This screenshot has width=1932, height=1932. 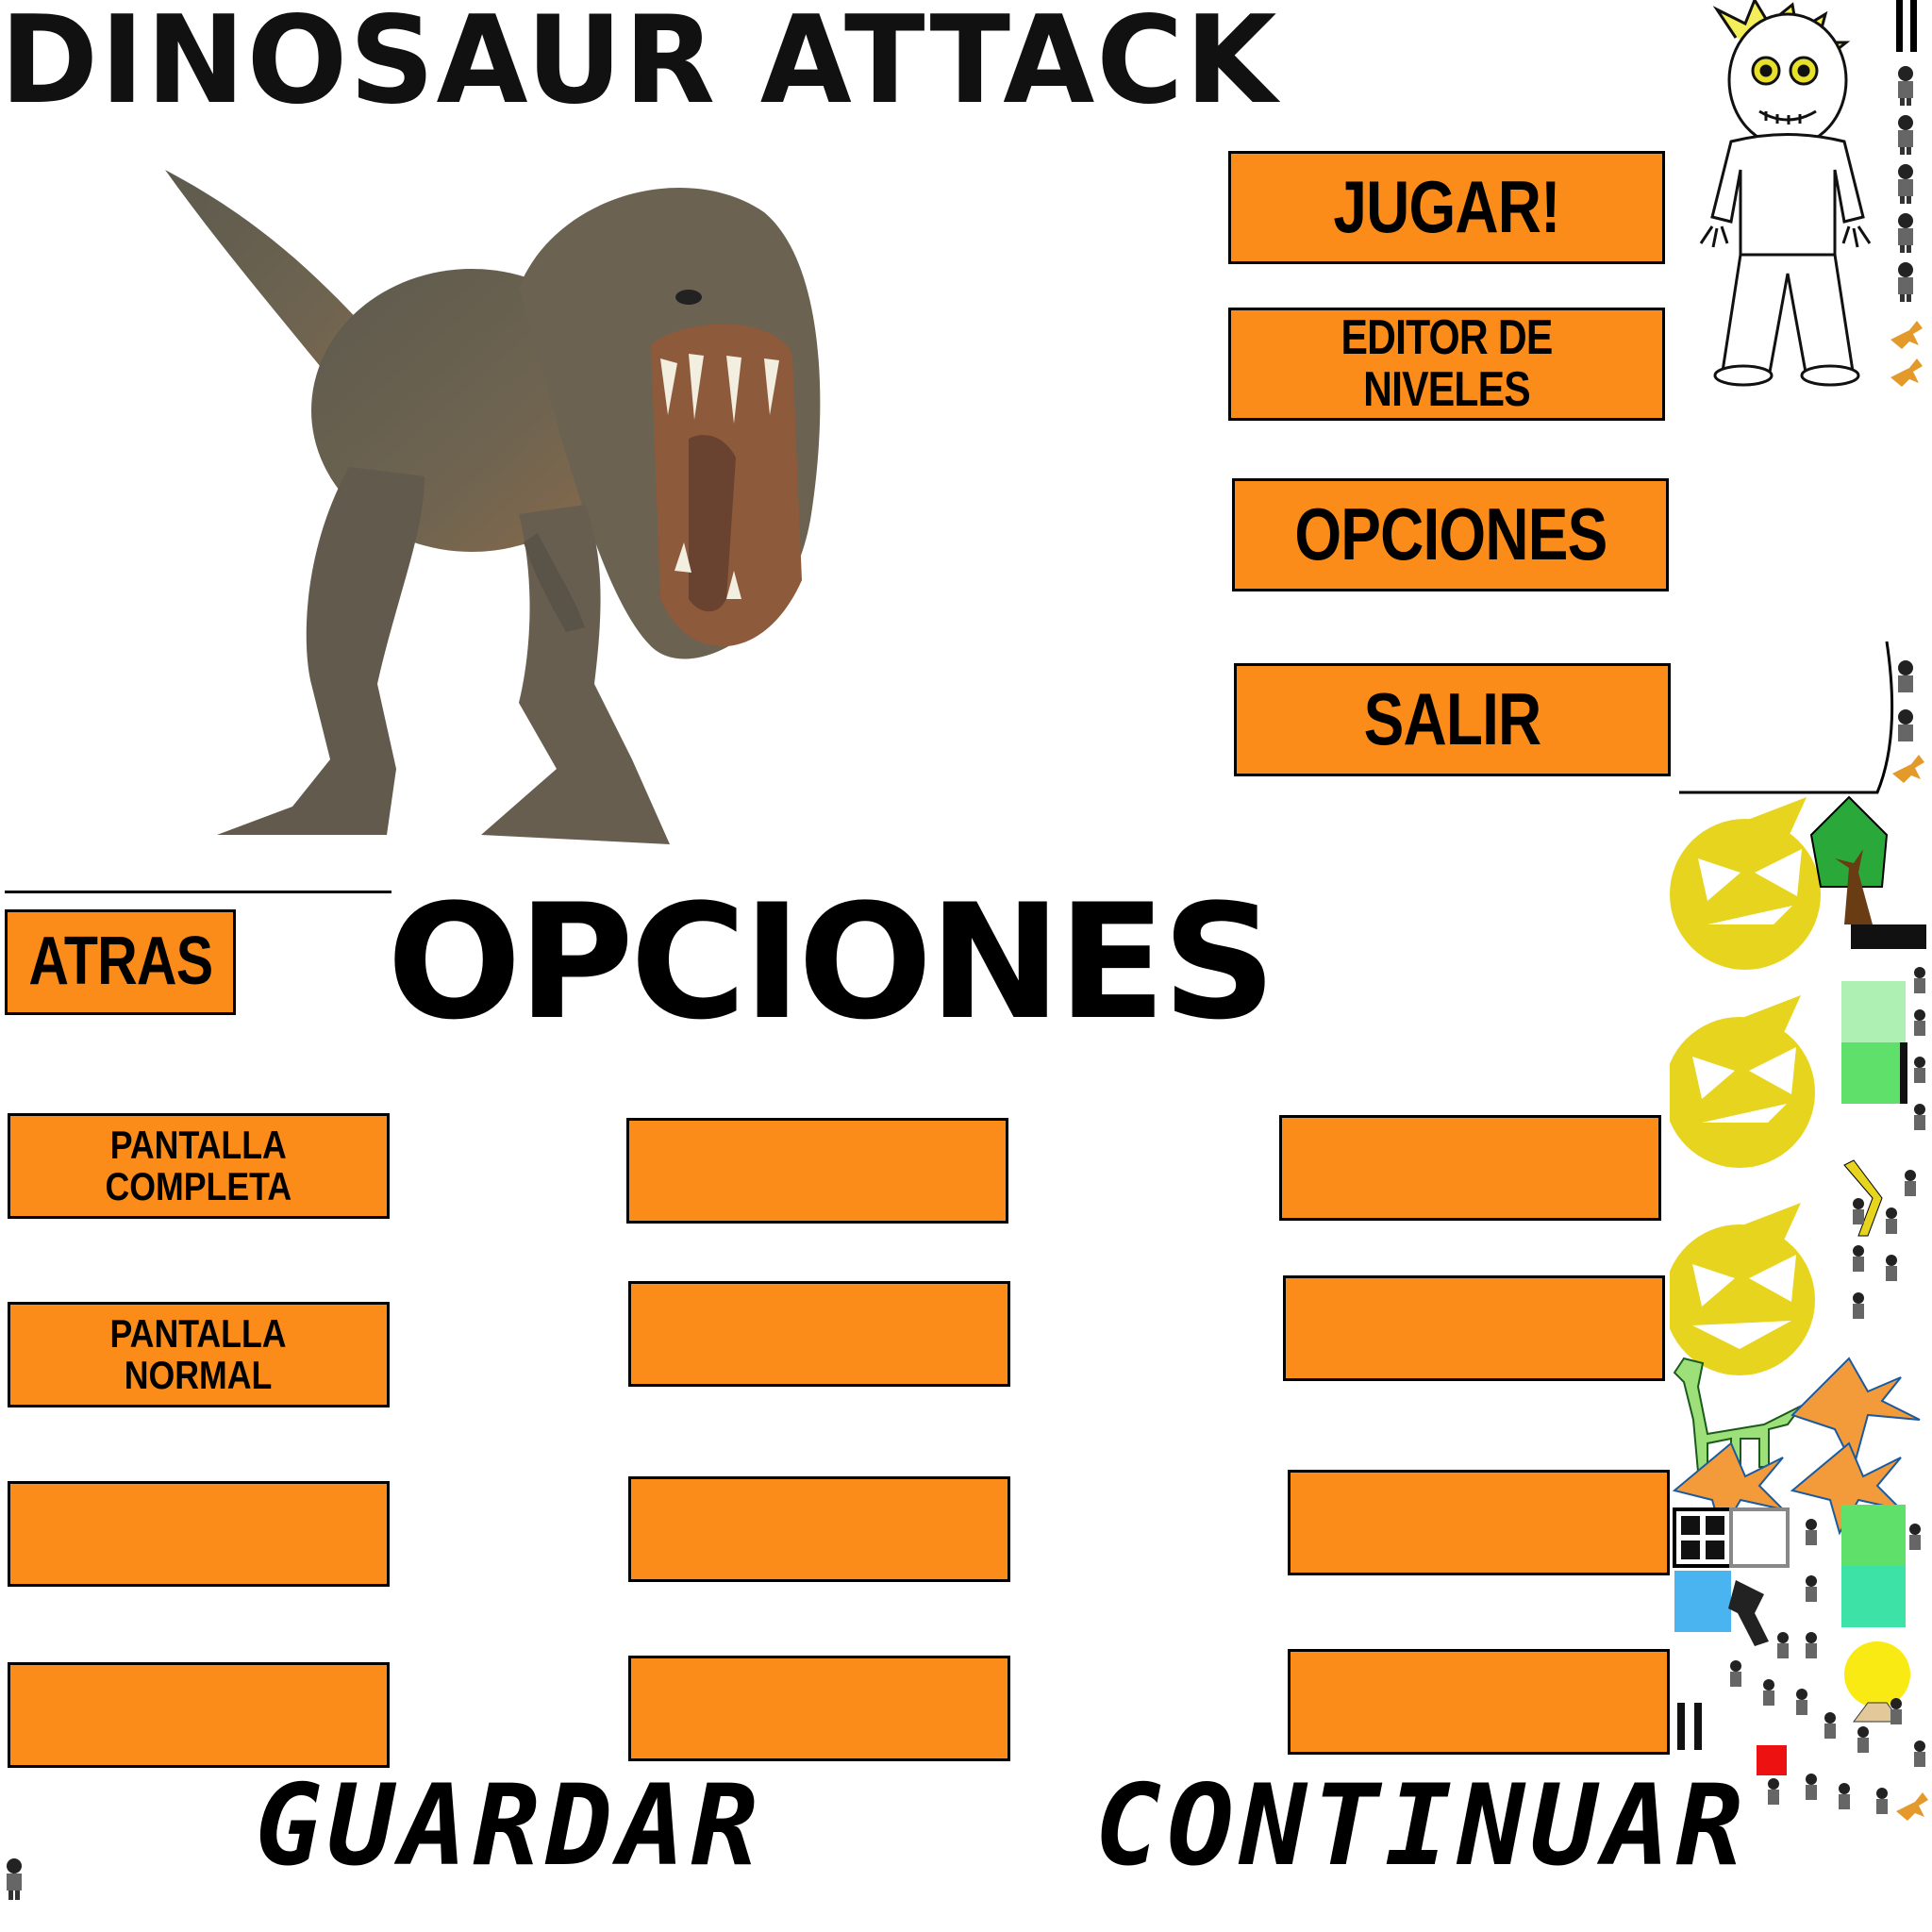 I want to click on pistol-icon, so click(x=1748, y=1613).